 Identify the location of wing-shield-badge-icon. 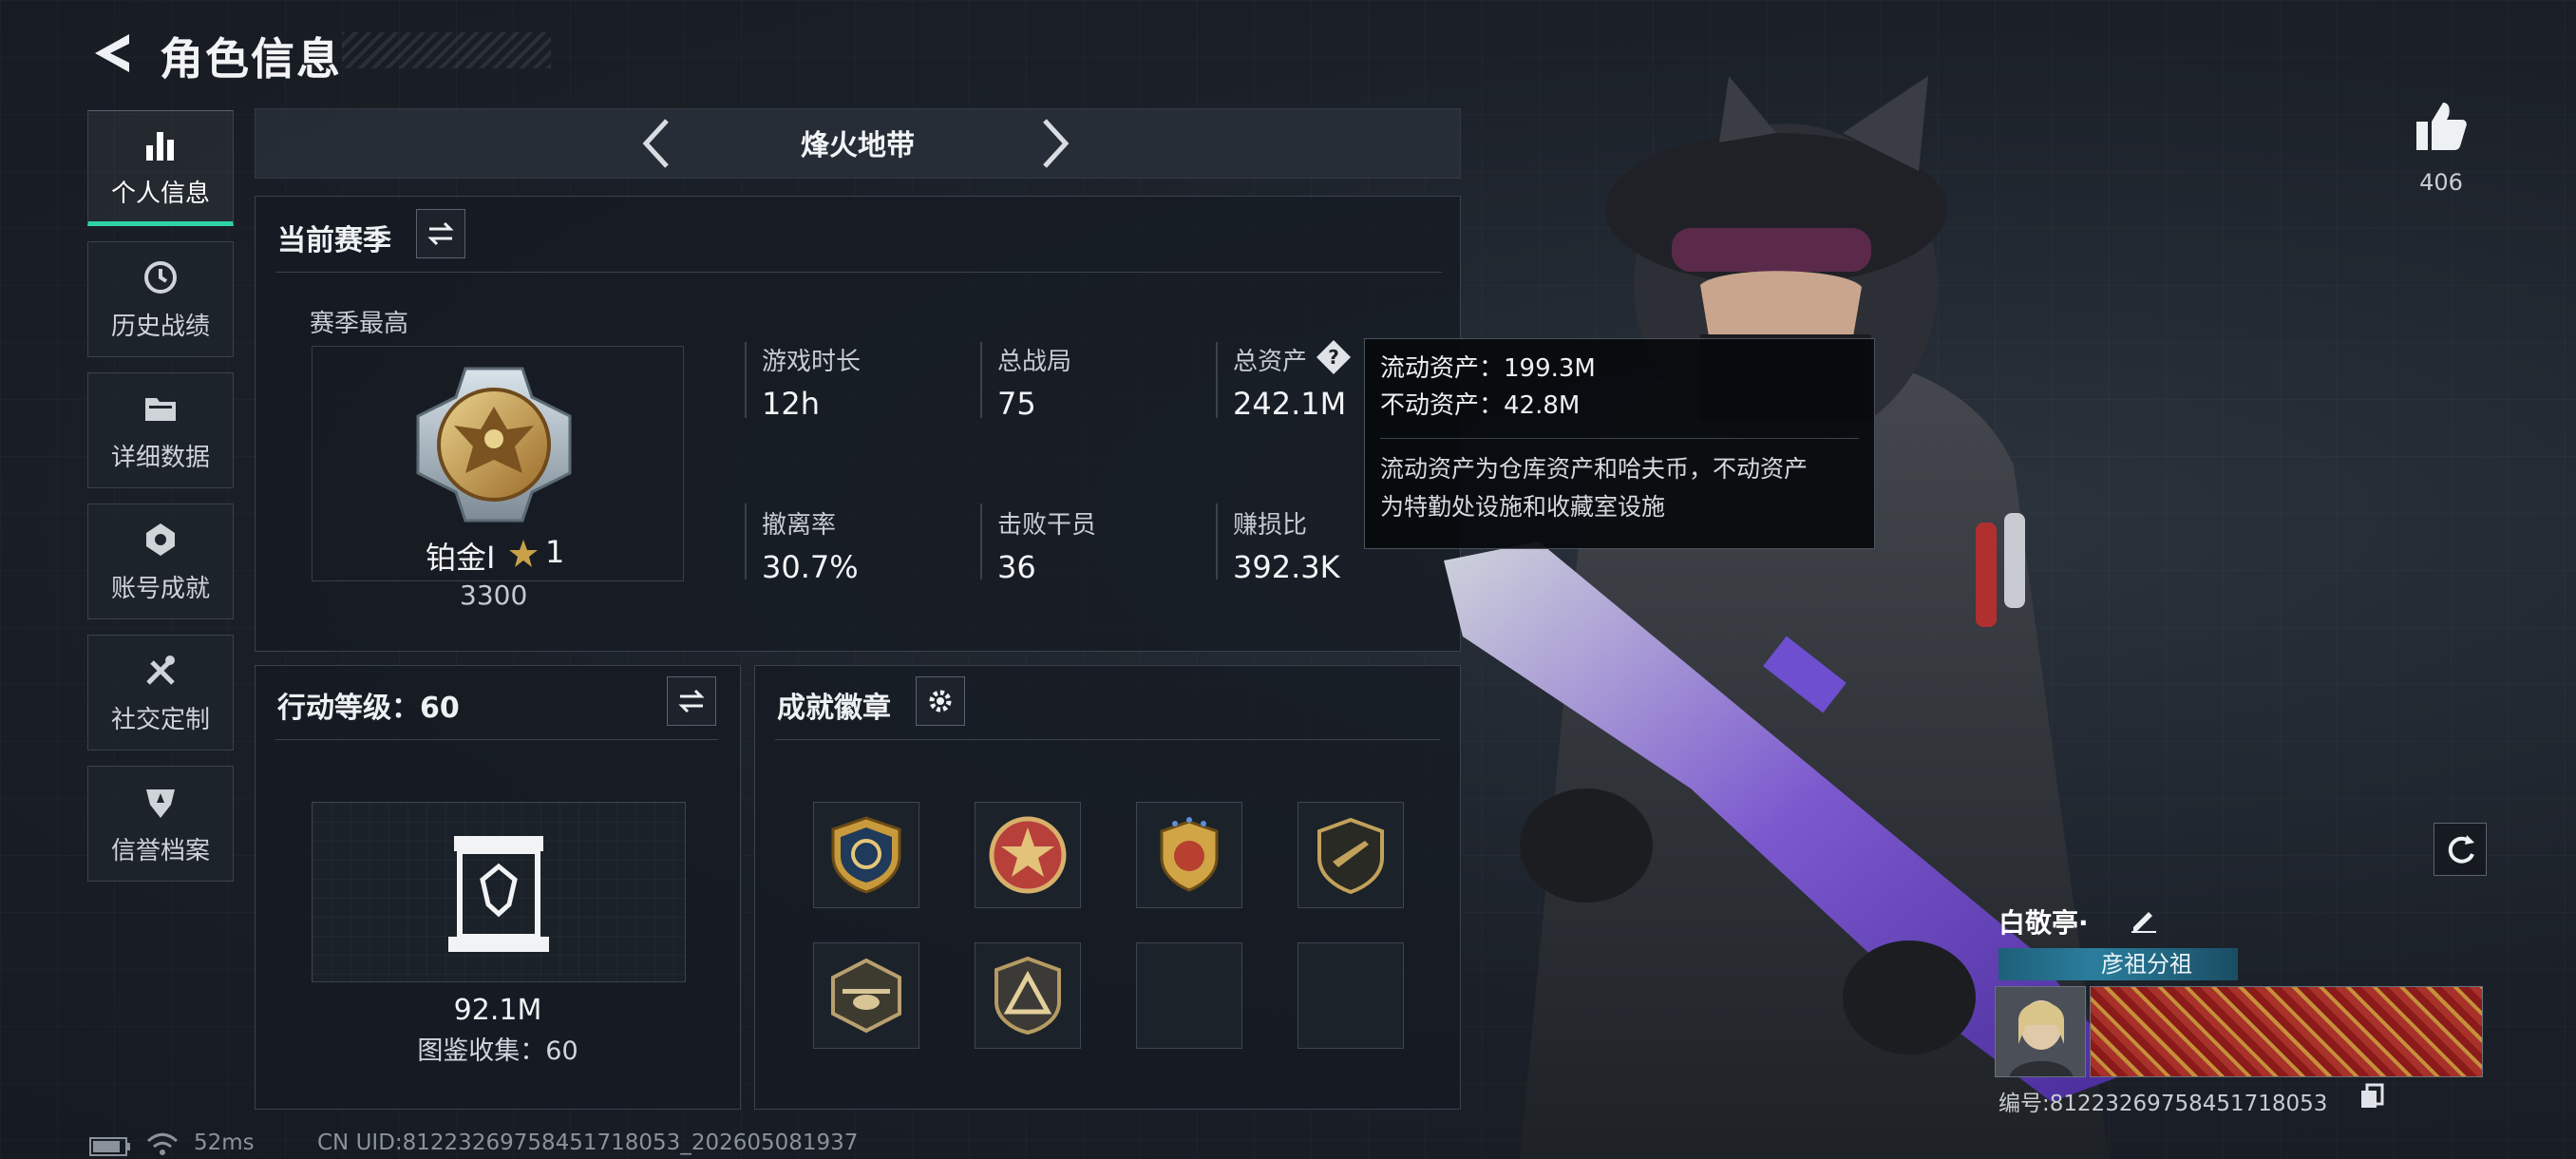
(1189, 854).